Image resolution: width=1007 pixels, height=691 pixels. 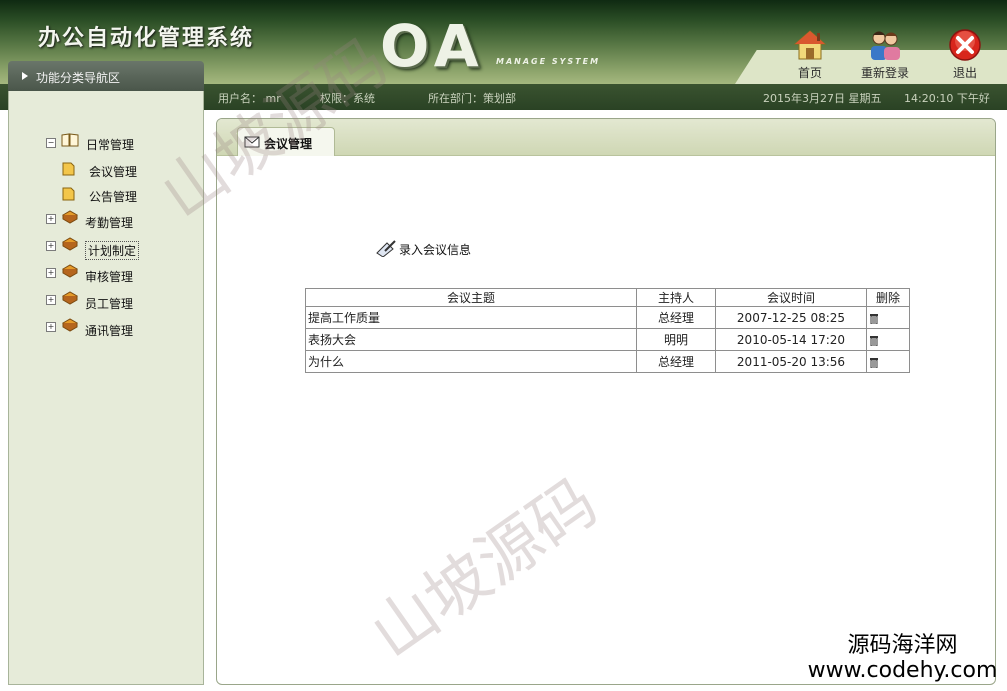 What do you see at coordinates (902, 645) in the screenshot?
I see `corner-watermark-title: 源码海洋网` at bounding box center [902, 645].